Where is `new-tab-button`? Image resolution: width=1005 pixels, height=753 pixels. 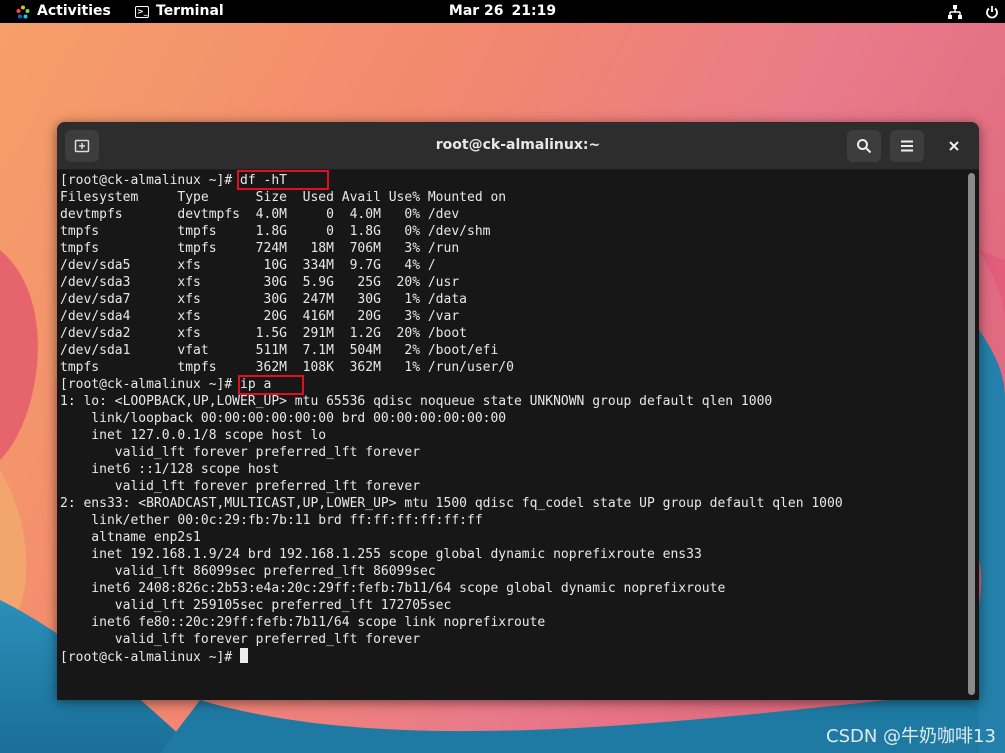 new-tab-button is located at coordinates (82, 146).